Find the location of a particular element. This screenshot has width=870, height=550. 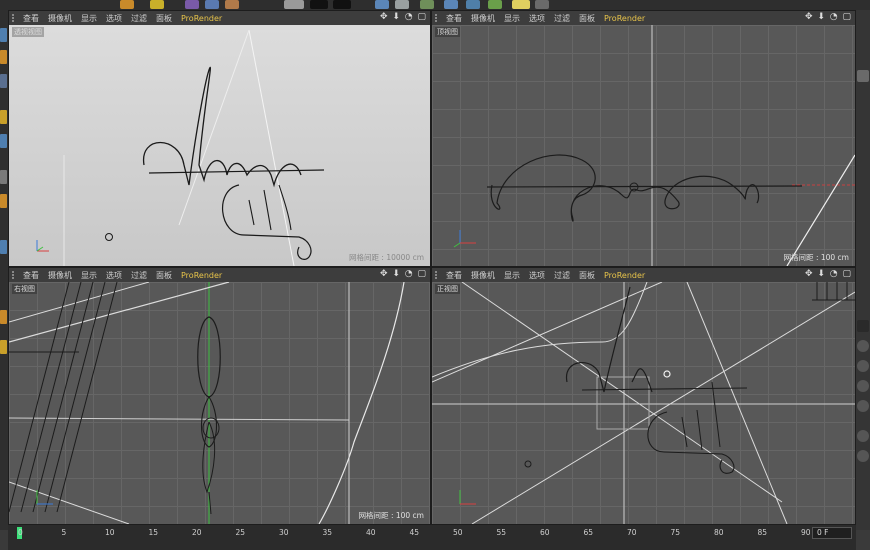

timeline-tick-label: 65 is located at coordinates (588, 532).